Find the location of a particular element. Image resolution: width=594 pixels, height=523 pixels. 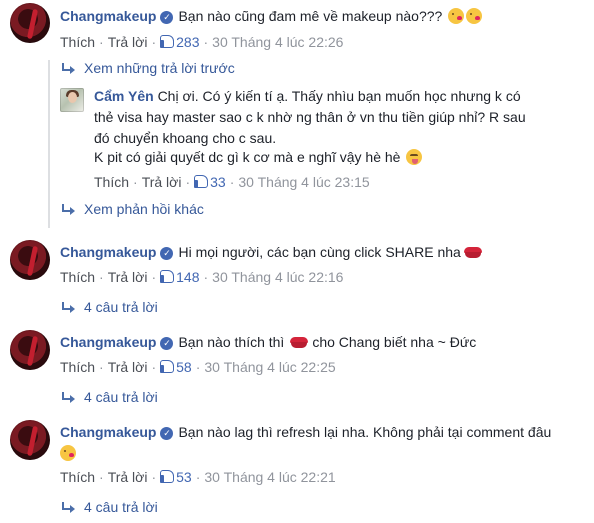

comment-date: 30 Tháng 4 lúc 22:26 is located at coordinates (277, 42).